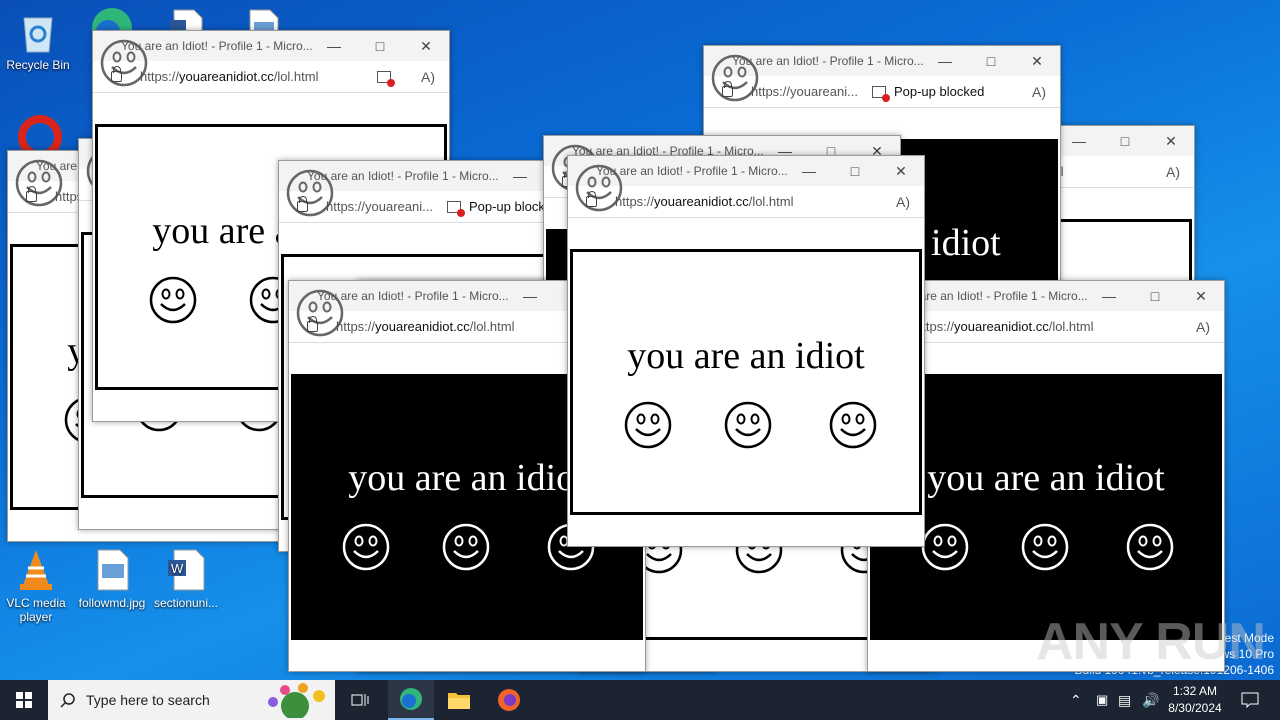 Image resolution: width=1280 pixels, height=720 pixels. I want to click on task-view-icon, so click(360, 700).